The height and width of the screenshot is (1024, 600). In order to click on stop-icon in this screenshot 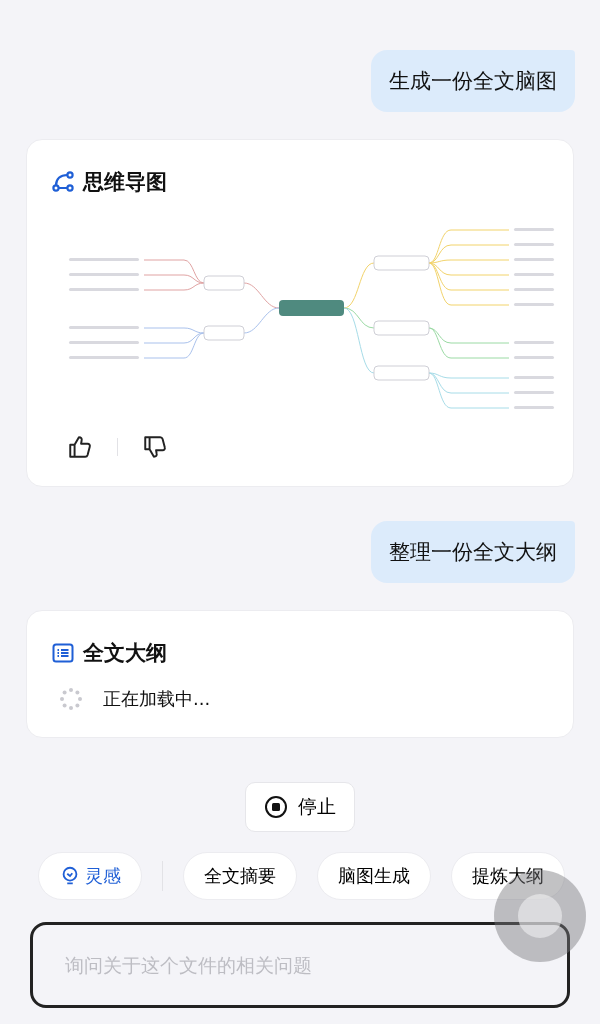, I will do `click(276, 807)`.